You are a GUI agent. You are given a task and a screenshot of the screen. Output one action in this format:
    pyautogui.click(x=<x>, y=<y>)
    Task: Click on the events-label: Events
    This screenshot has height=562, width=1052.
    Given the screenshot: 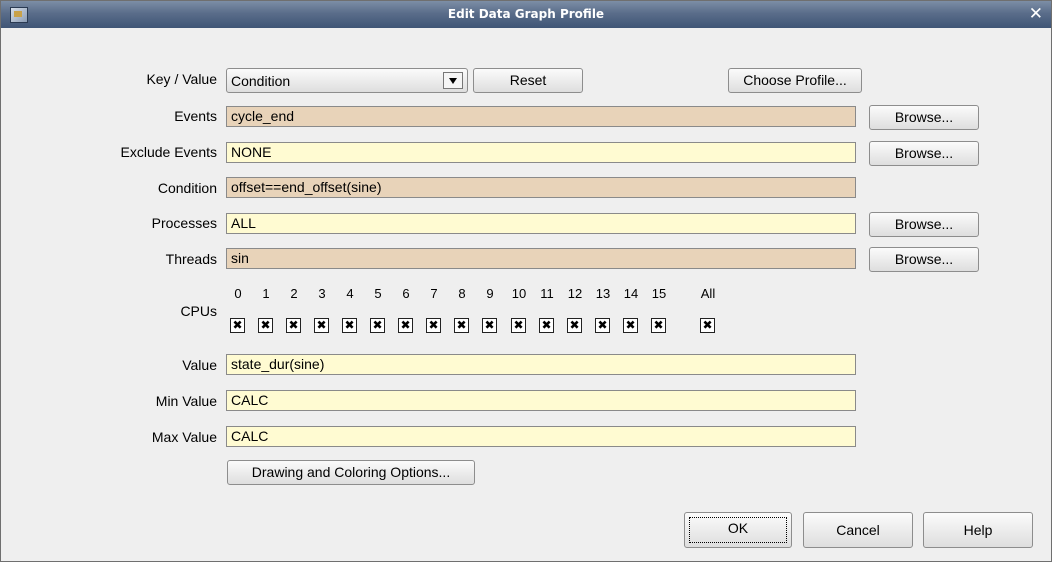 What is the action you would take?
    pyautogui.click(x=195, y=116)
    